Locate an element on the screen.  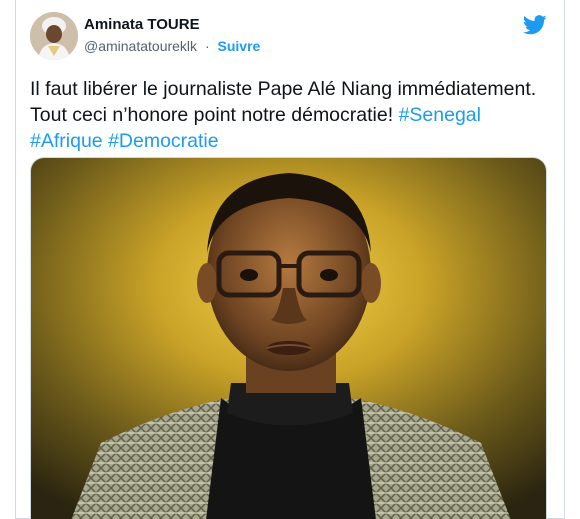
author-handle-row: @aminatatoureklk · Suivre is located at coordinates (172, 46).